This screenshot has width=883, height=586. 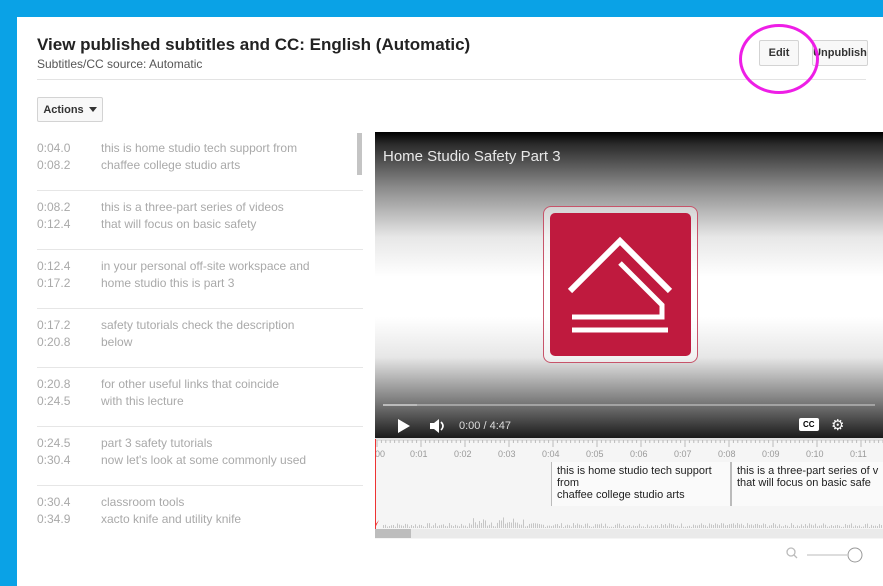 What do you see at coordinates (629, 533) in the screenshot?
I see `timeline-scrollbar` at bounding box center [629, 533].